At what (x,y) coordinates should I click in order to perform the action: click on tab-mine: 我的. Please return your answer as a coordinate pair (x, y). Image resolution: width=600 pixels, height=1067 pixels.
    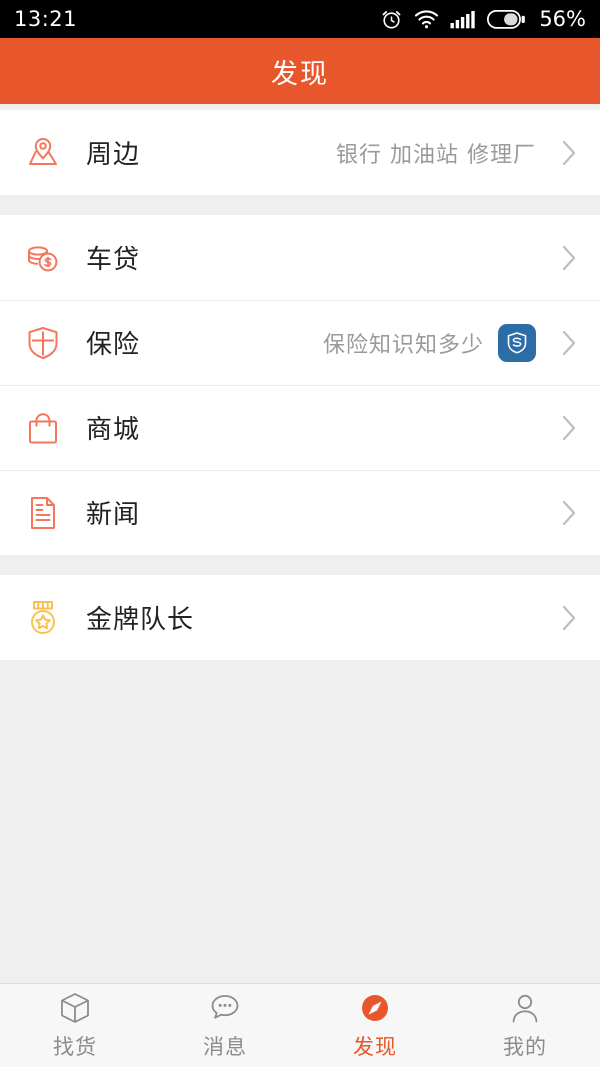
    Looking at the image, I should click on (525, 1025).